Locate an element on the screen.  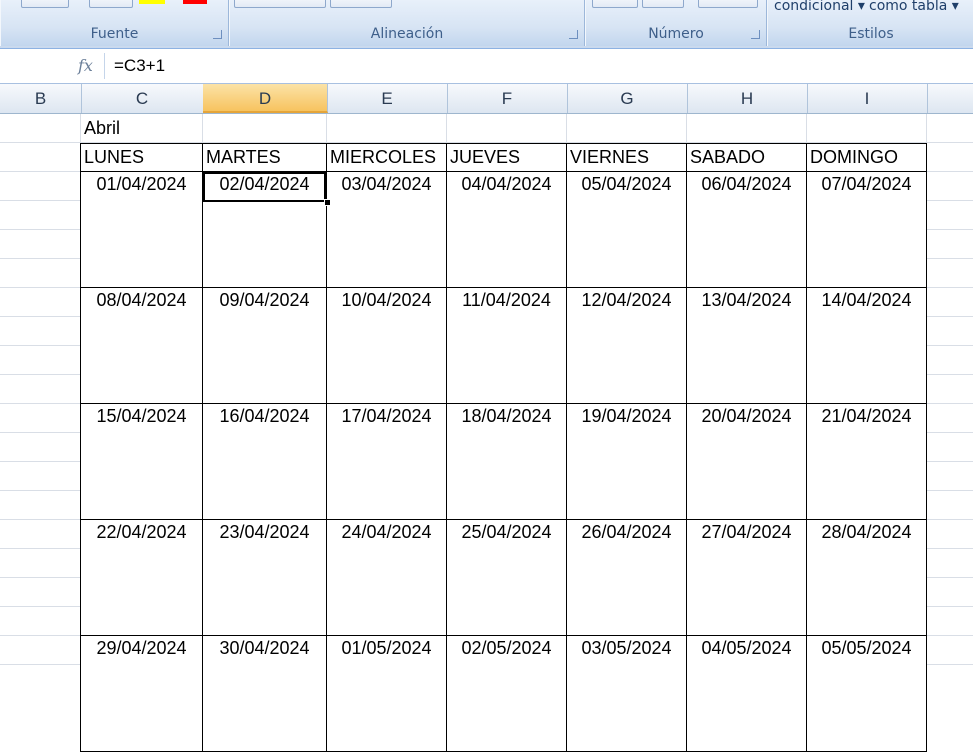
format-as-table-button: como tabla ▾ is located at coordinates (914, 7).